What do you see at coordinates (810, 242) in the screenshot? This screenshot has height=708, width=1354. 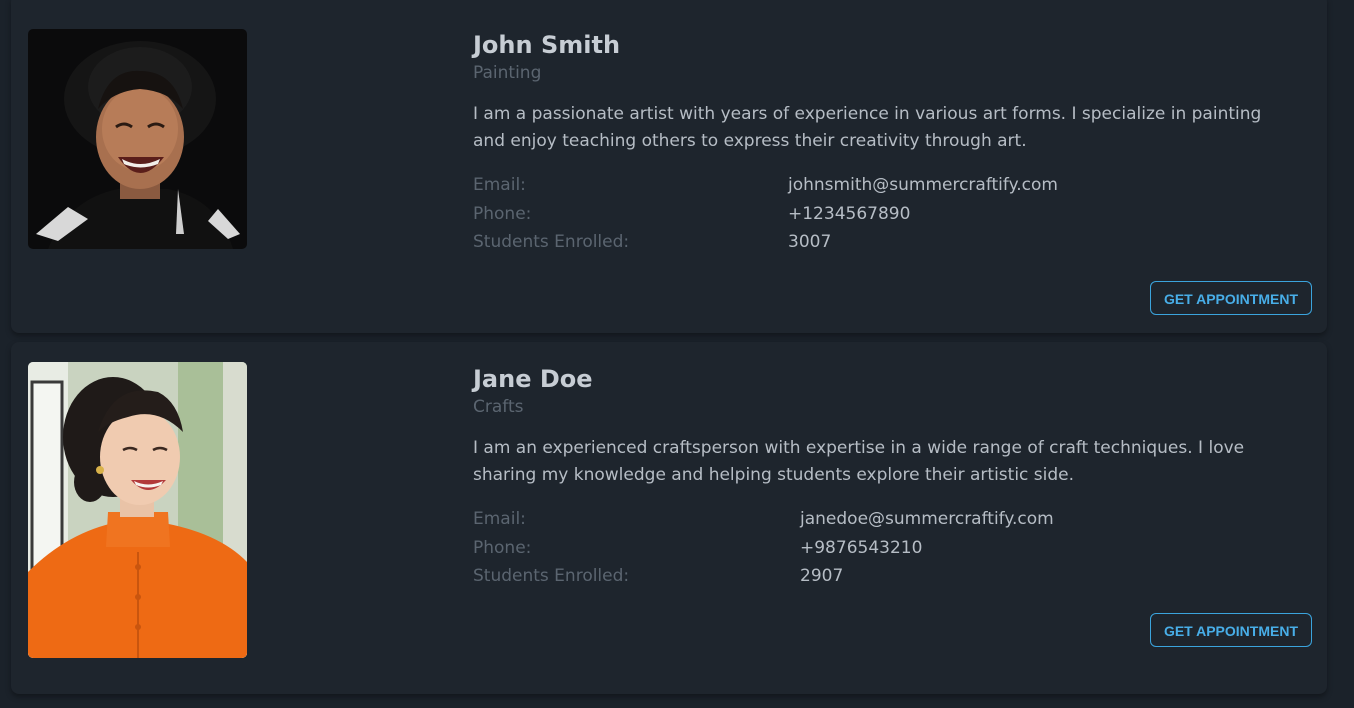 I see `students-value: 3007` at bounding box center [810, 242].